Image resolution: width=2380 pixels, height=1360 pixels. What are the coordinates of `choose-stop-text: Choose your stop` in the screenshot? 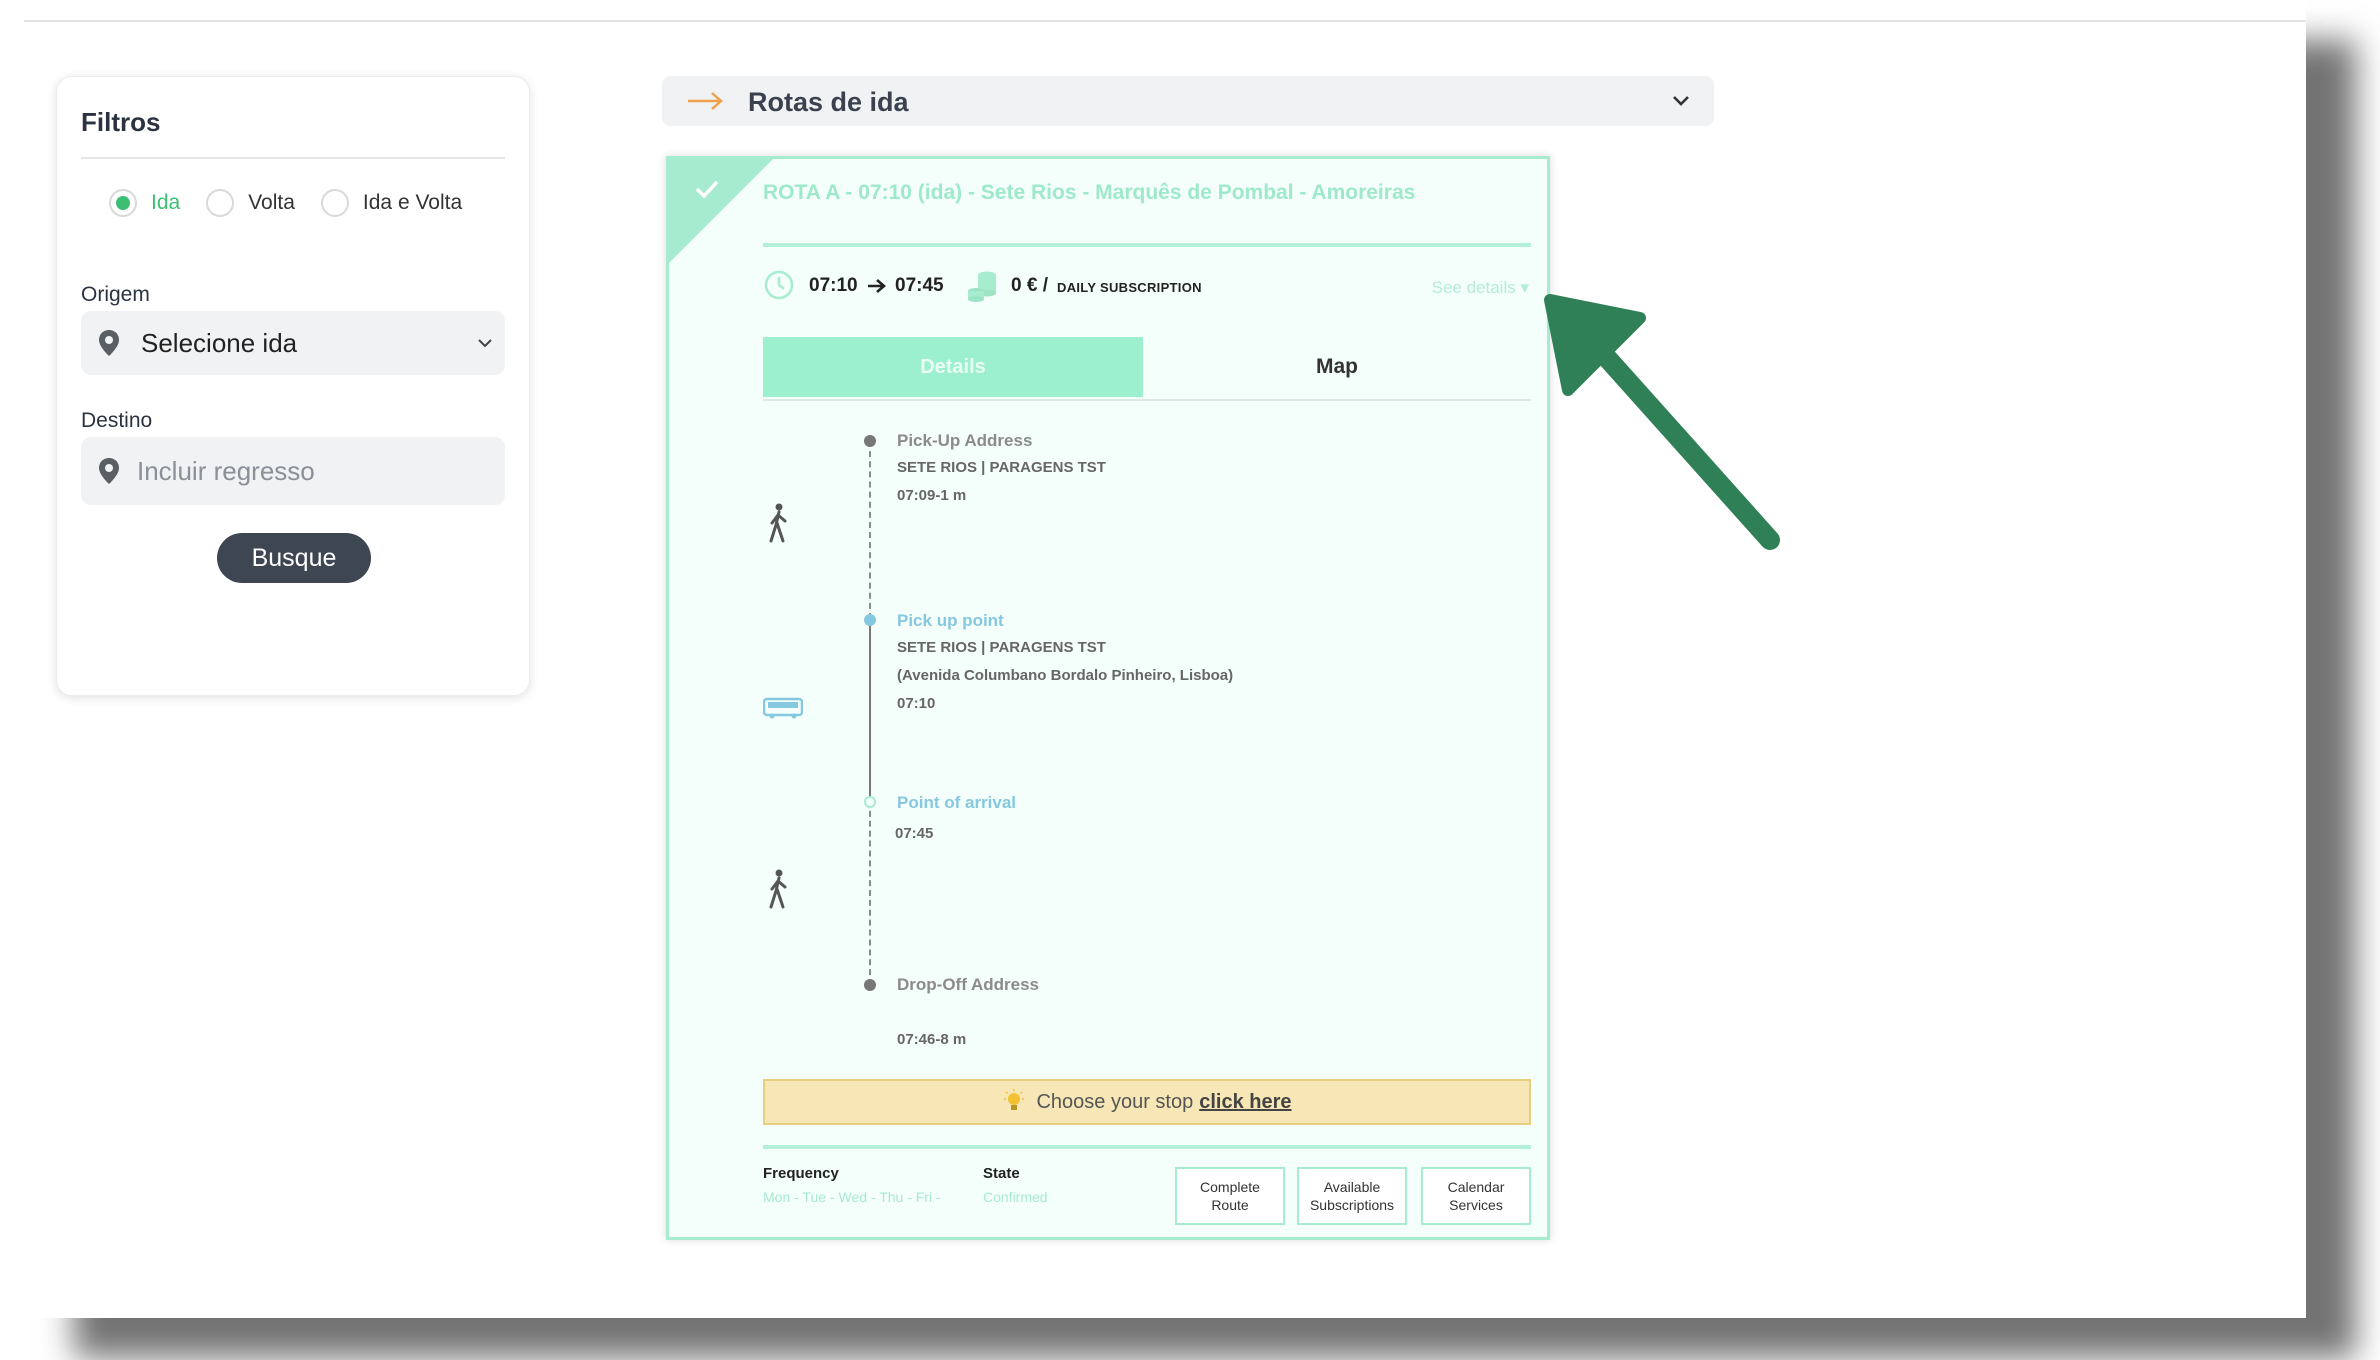 It's located at (1115, 1101).